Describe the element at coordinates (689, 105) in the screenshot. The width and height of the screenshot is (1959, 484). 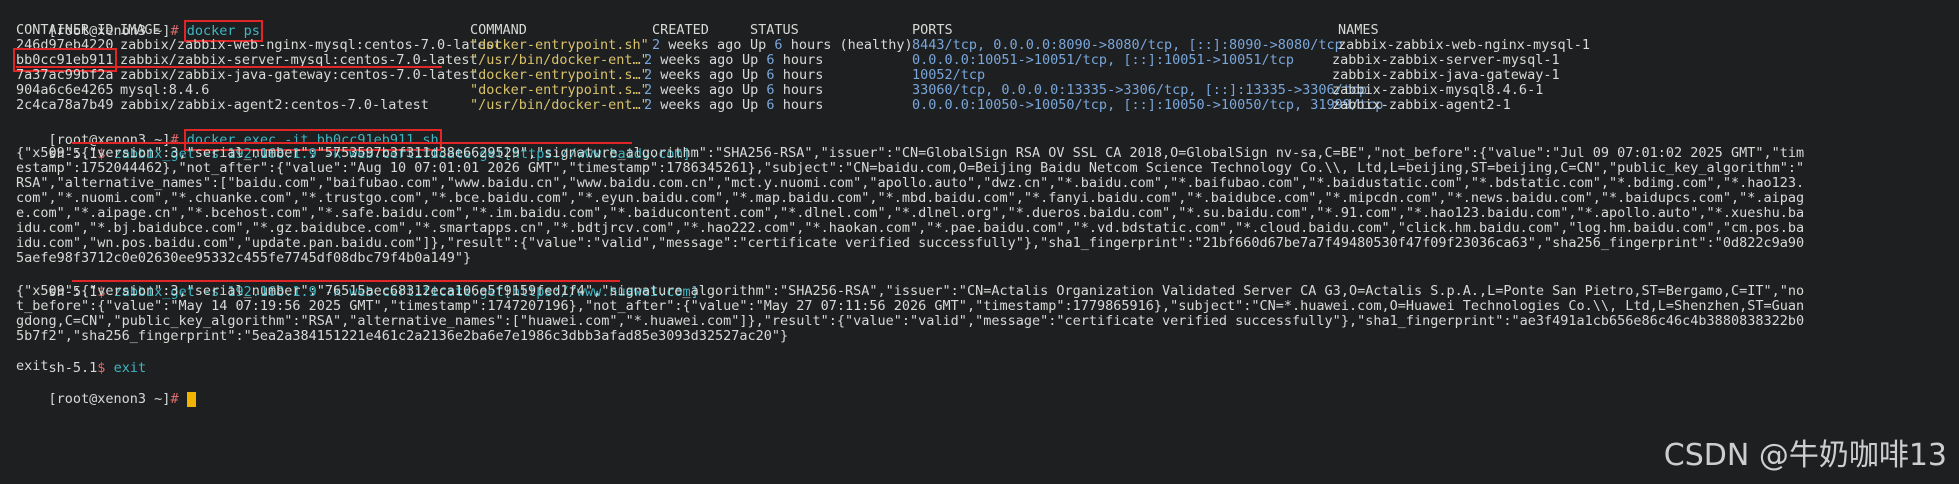
I see `row-created: 2 weeks ago` at that location.